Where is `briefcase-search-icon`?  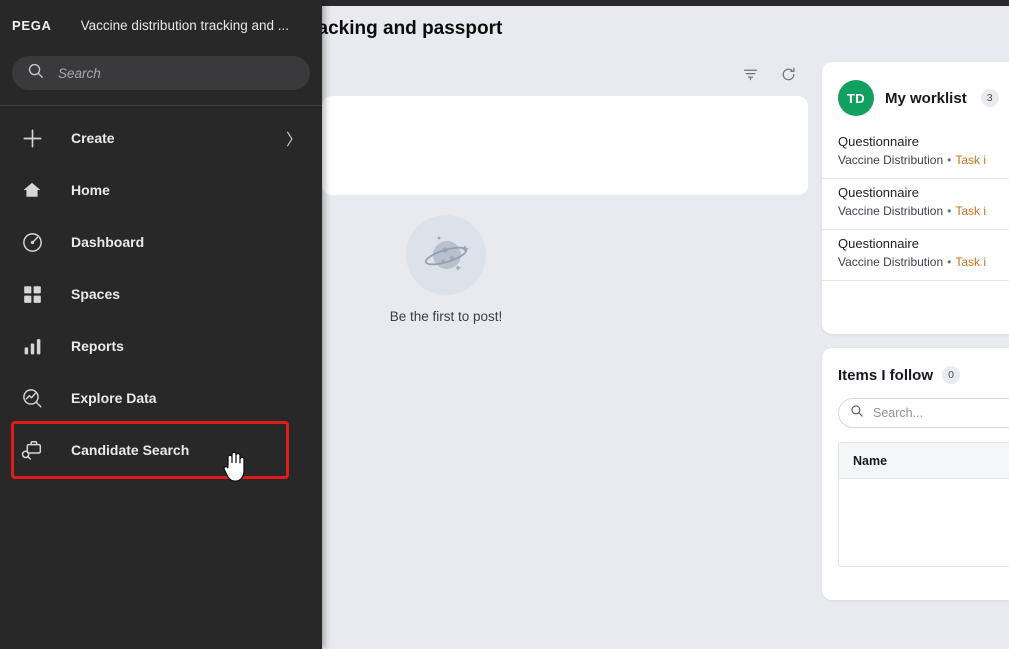
briefcase-search-icon is located at coordinates (32, 450).